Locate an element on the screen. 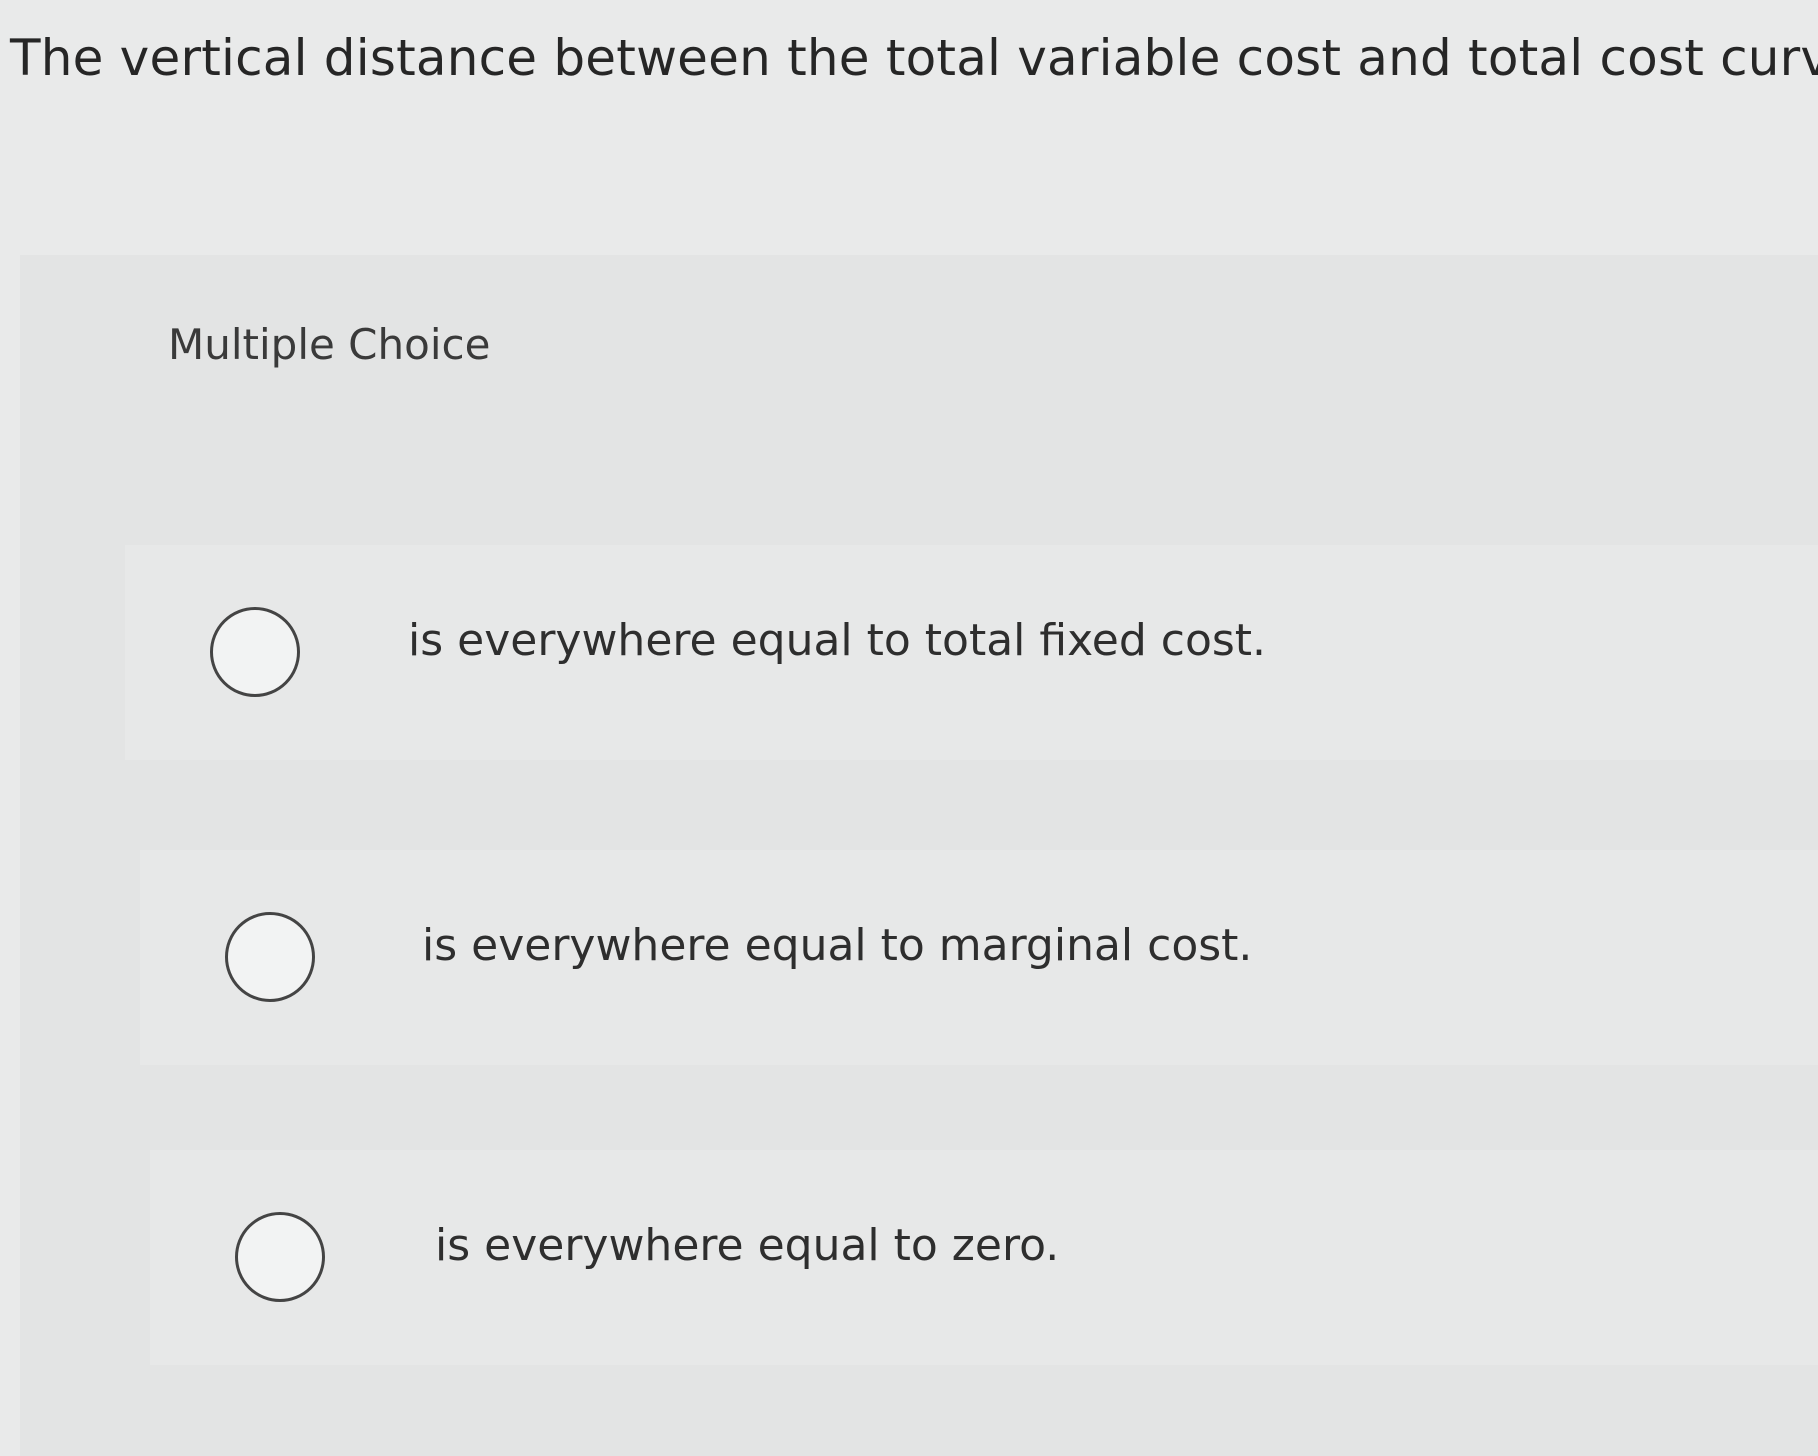 The width and height of the screenshot is (1818, 1456). answer-option-3-label: is everywhere equal to zero. is located at coordinates (747, 1245).